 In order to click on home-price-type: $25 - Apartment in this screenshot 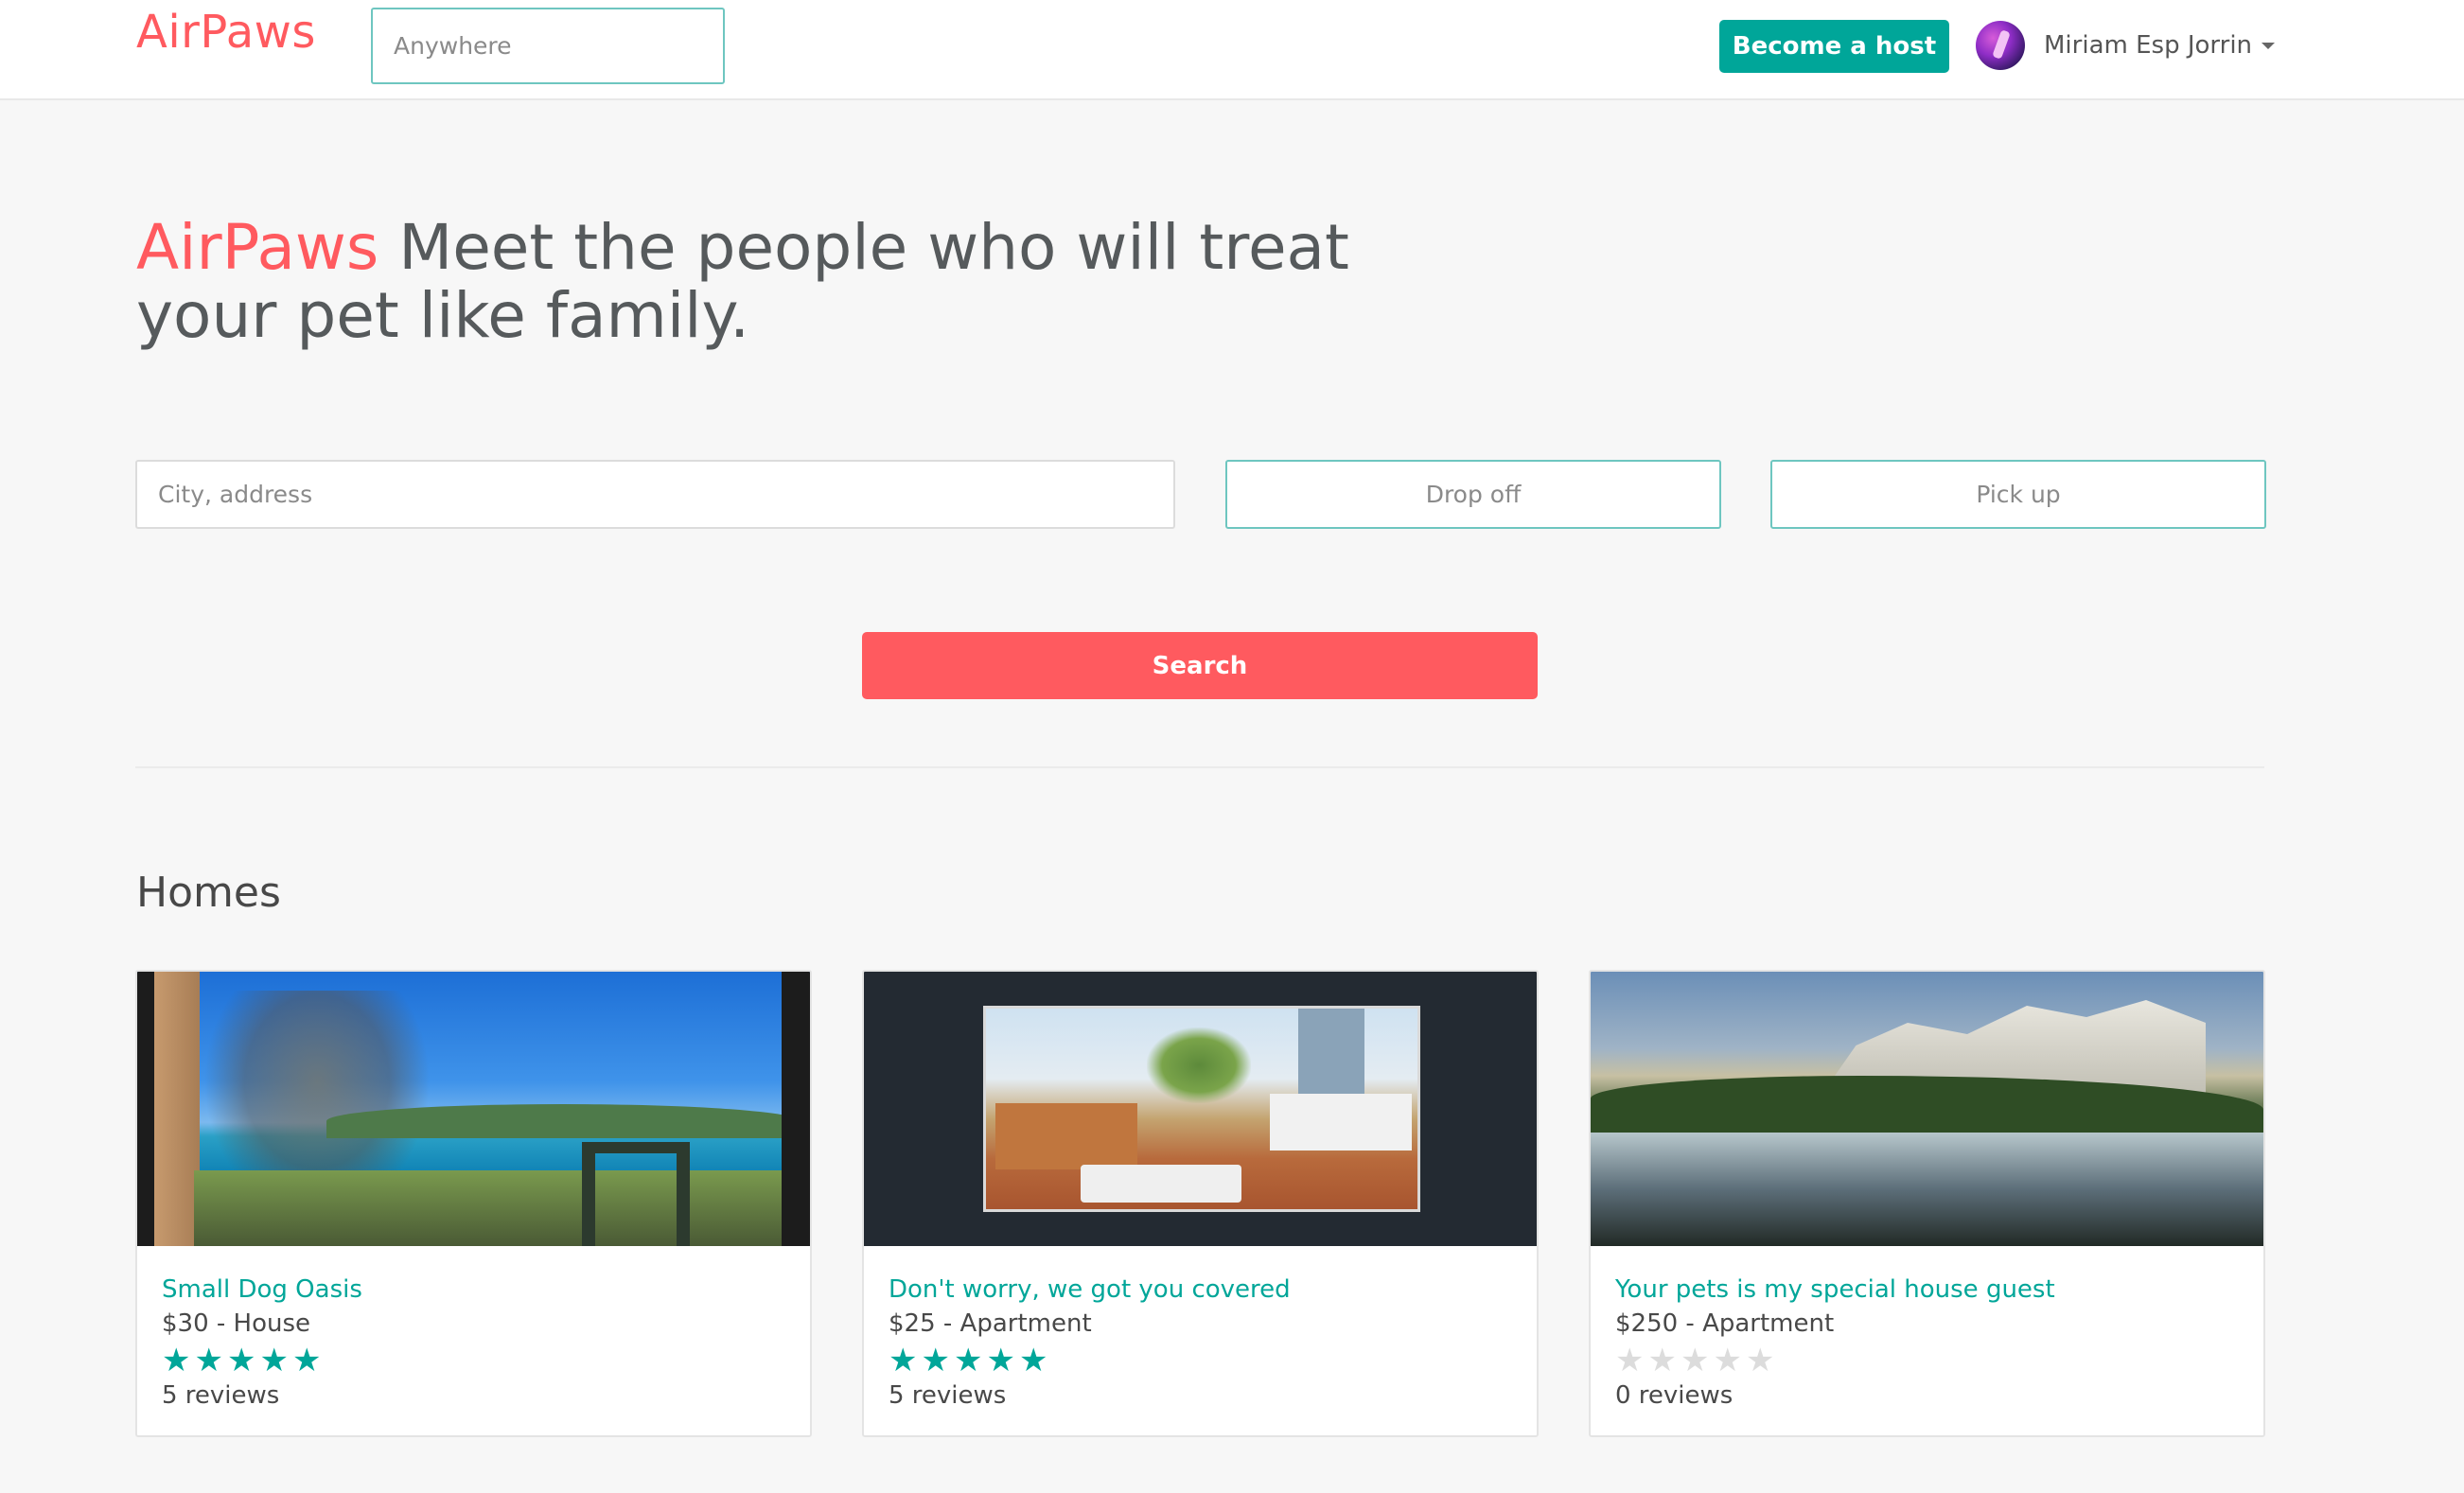, I will do `click(991, 1323)`.